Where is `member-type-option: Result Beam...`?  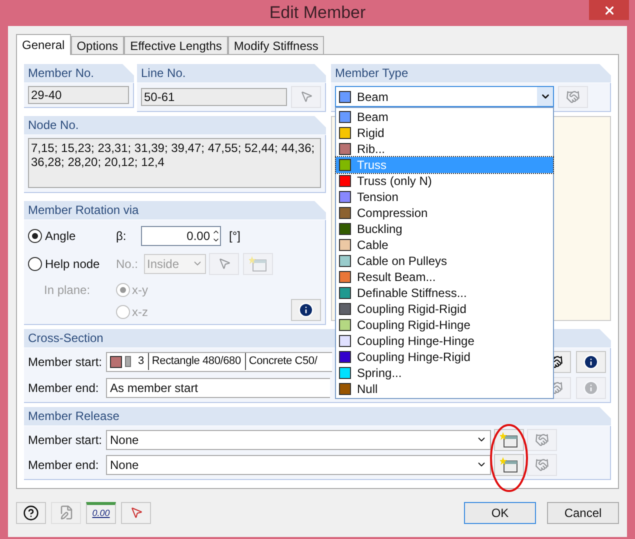
member-type-option: Result Beam... is located at coordinates (444, 276).